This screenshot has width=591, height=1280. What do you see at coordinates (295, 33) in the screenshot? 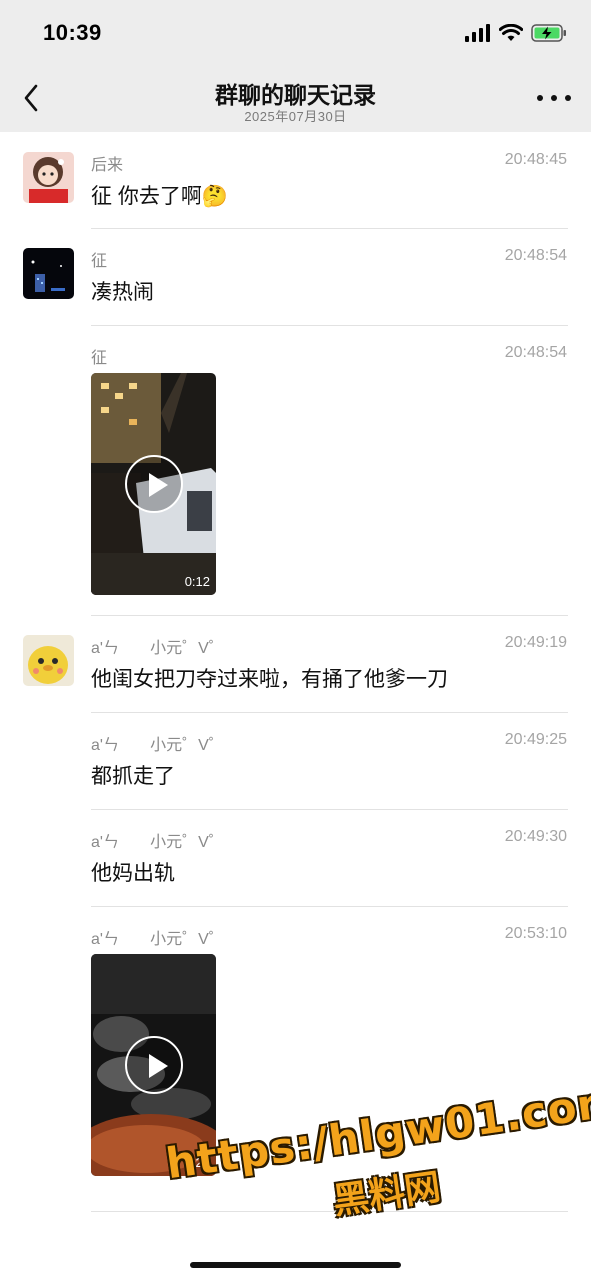
I see `status-bar: 10:39` at bounding box center [295, 33].